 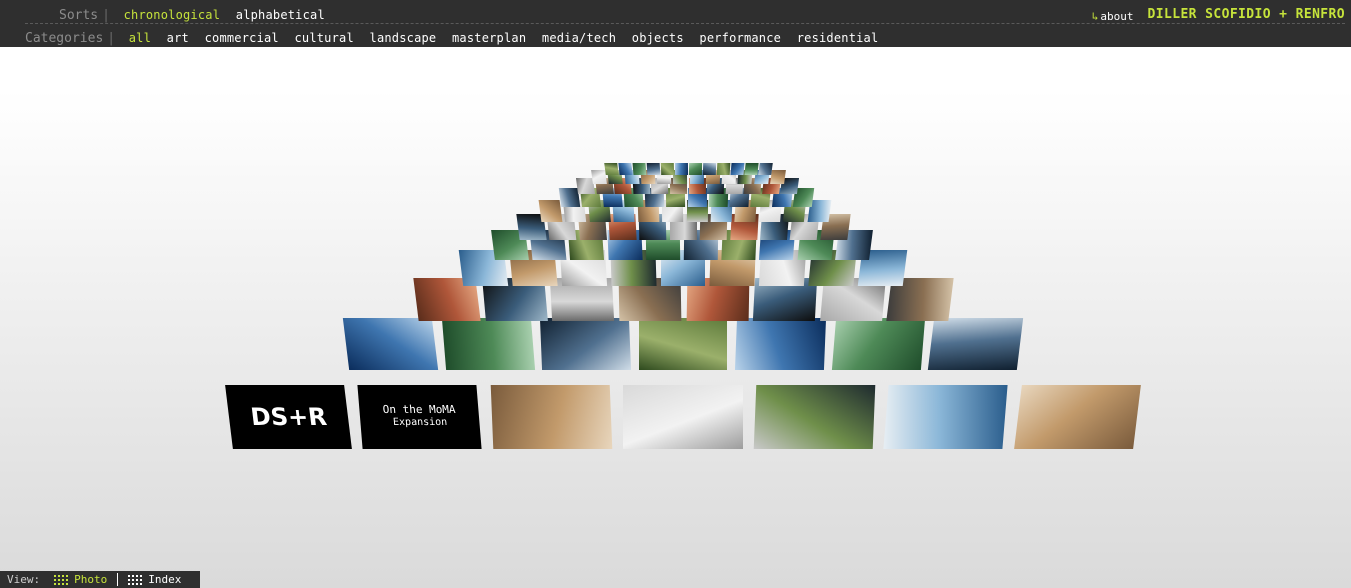 I want to click on category-performance: performance, so click(x=740, y=38).